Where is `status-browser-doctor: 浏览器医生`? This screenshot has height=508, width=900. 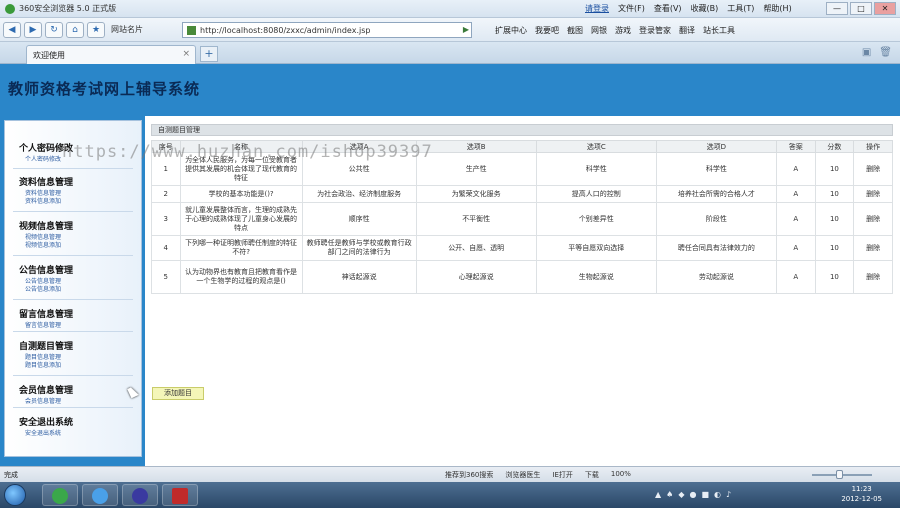 status-browser-doctor: 浏览器医生 is located at coordinates (522, 475).